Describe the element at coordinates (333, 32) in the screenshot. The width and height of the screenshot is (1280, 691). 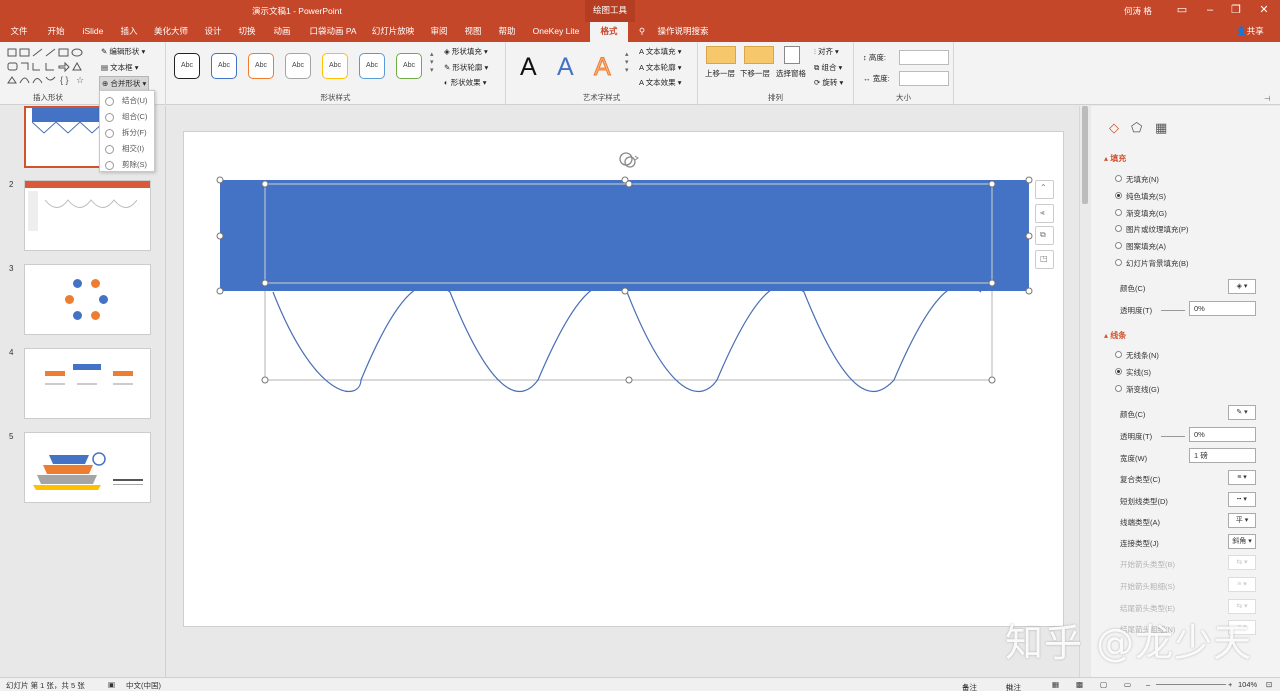
I see `tab-pocket-animation: 口袋动画 PA` at that location.